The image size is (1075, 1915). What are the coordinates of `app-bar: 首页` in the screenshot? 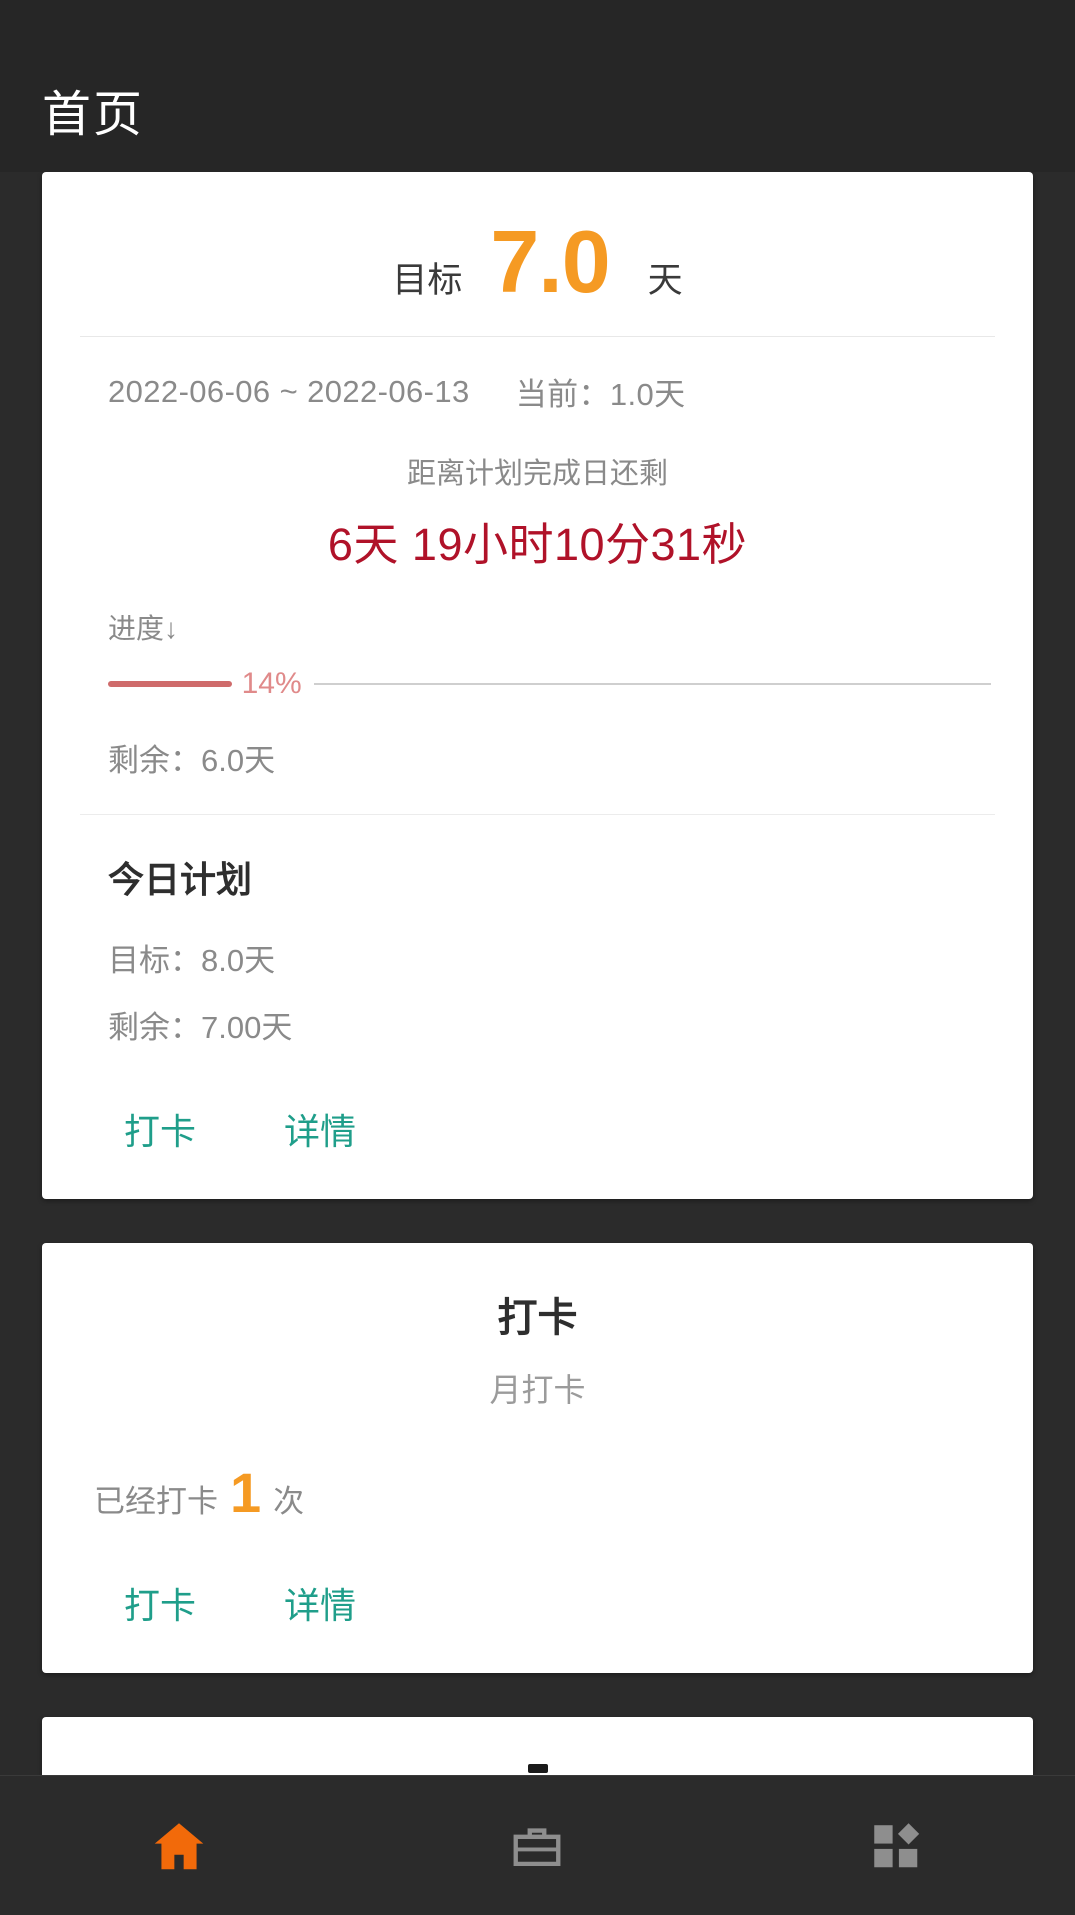 It's located at (537, 86).